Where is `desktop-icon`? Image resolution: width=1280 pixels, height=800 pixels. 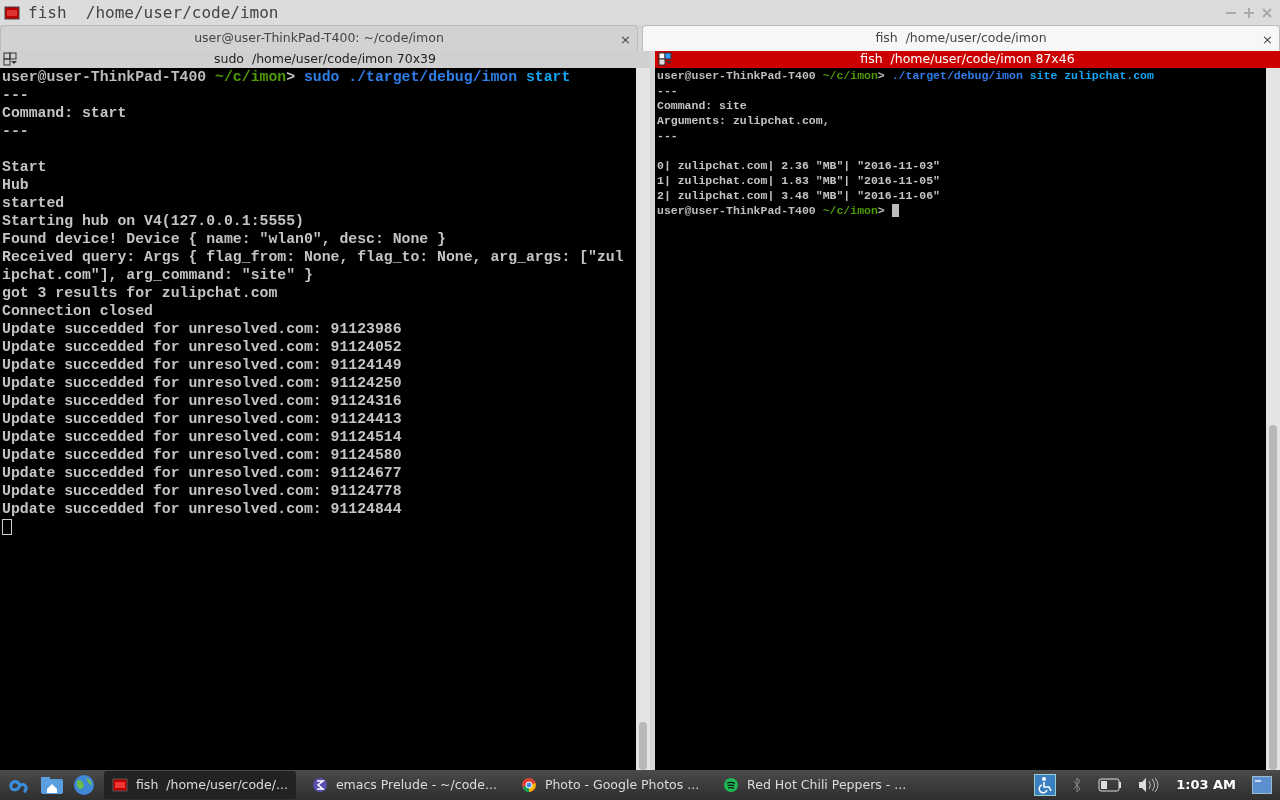 desktop-icon is located at coordinates (1262, 785).